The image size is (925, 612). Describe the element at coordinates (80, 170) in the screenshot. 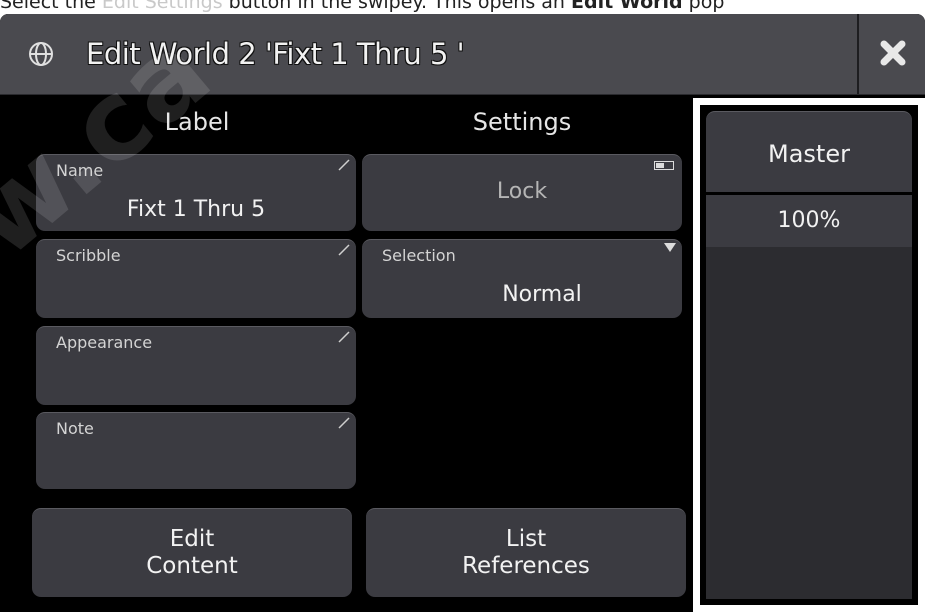

I see `name-field-label: Name` at that location.